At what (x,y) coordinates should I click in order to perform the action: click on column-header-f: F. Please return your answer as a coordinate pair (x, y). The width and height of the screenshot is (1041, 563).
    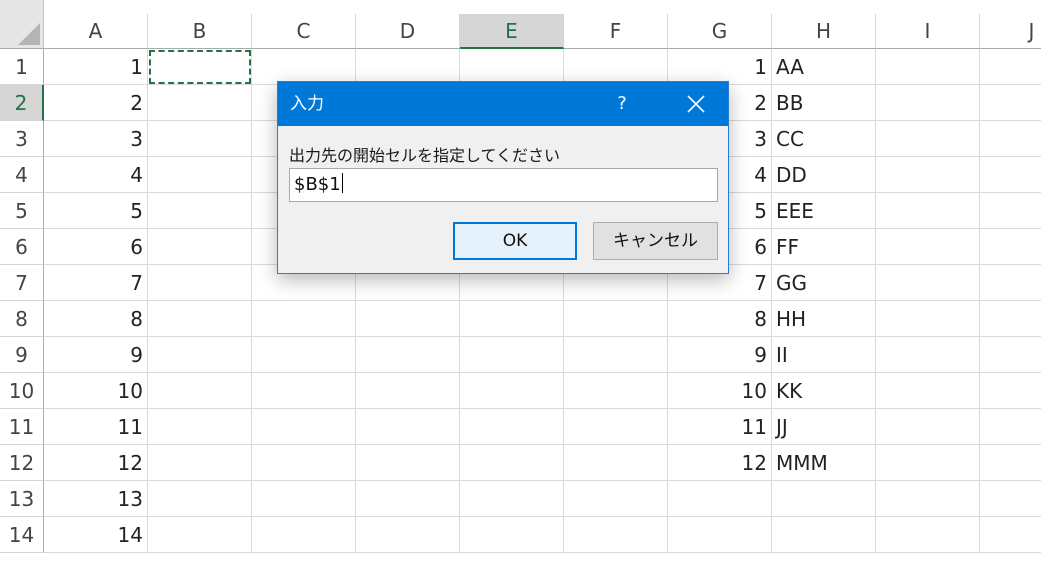
    Looking at the image, I should click on (616, 31).